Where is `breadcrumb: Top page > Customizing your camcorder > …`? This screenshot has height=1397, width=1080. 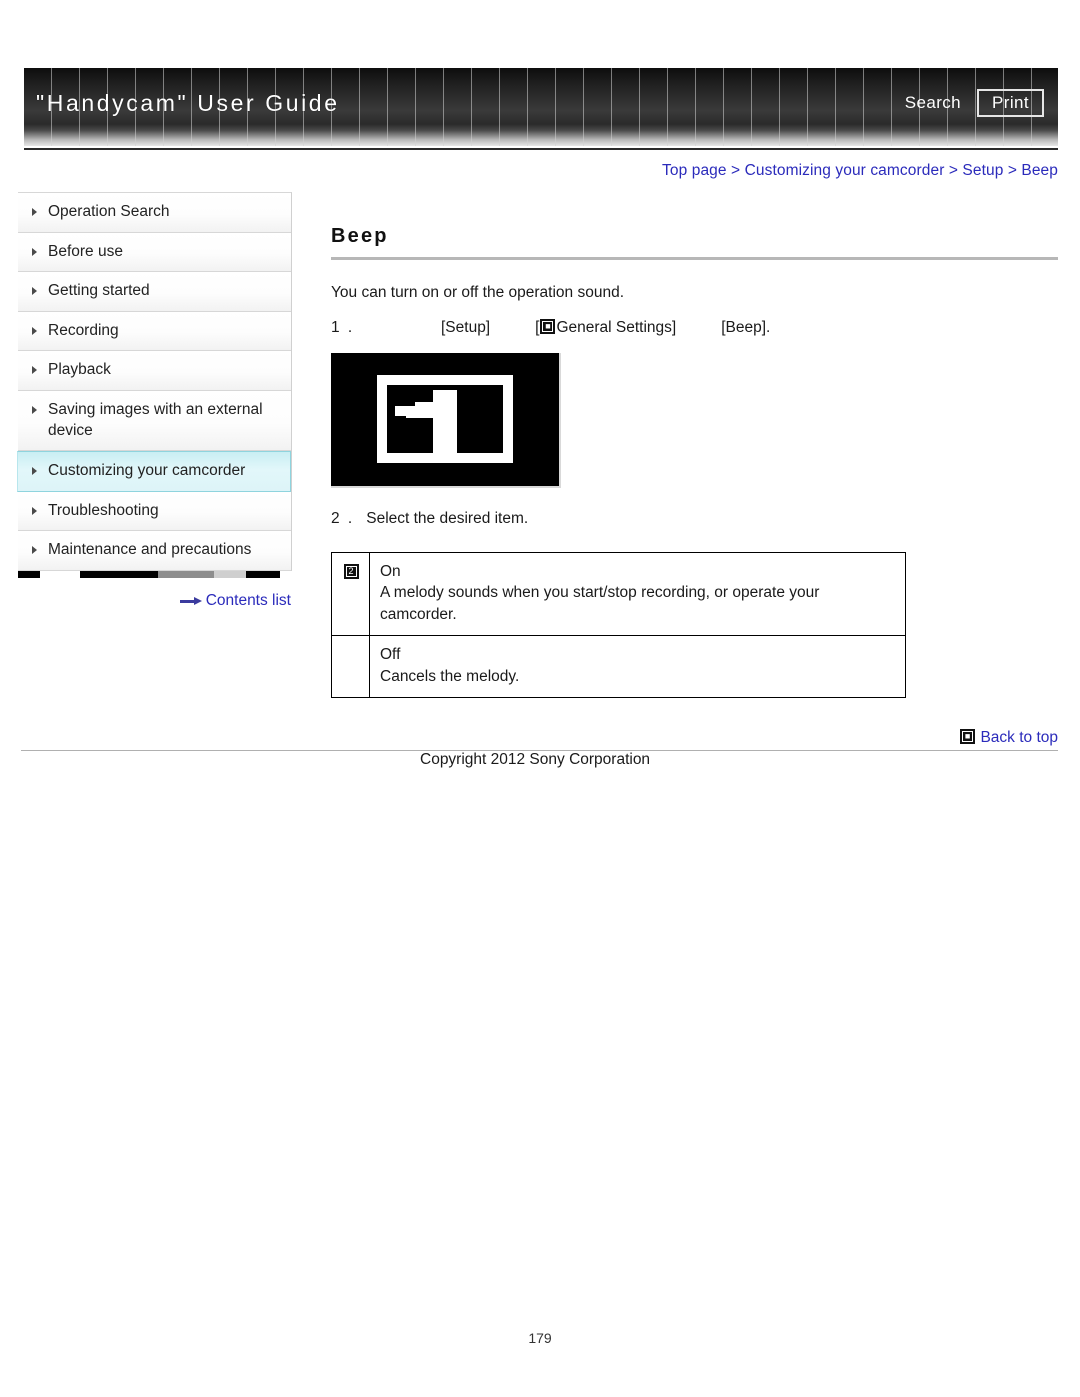 breadcrumb: Top page > Customizing your camcorder > … is located at coordinates (860, 171).